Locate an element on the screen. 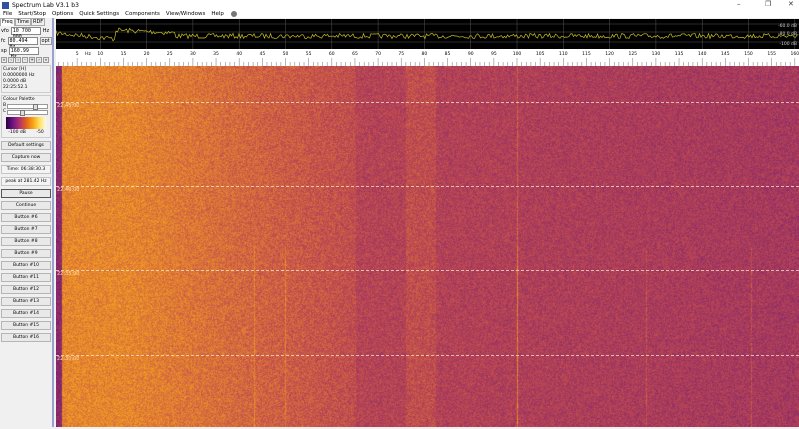  ruler-tick-label: 125 is located at coordinates (632, 54).